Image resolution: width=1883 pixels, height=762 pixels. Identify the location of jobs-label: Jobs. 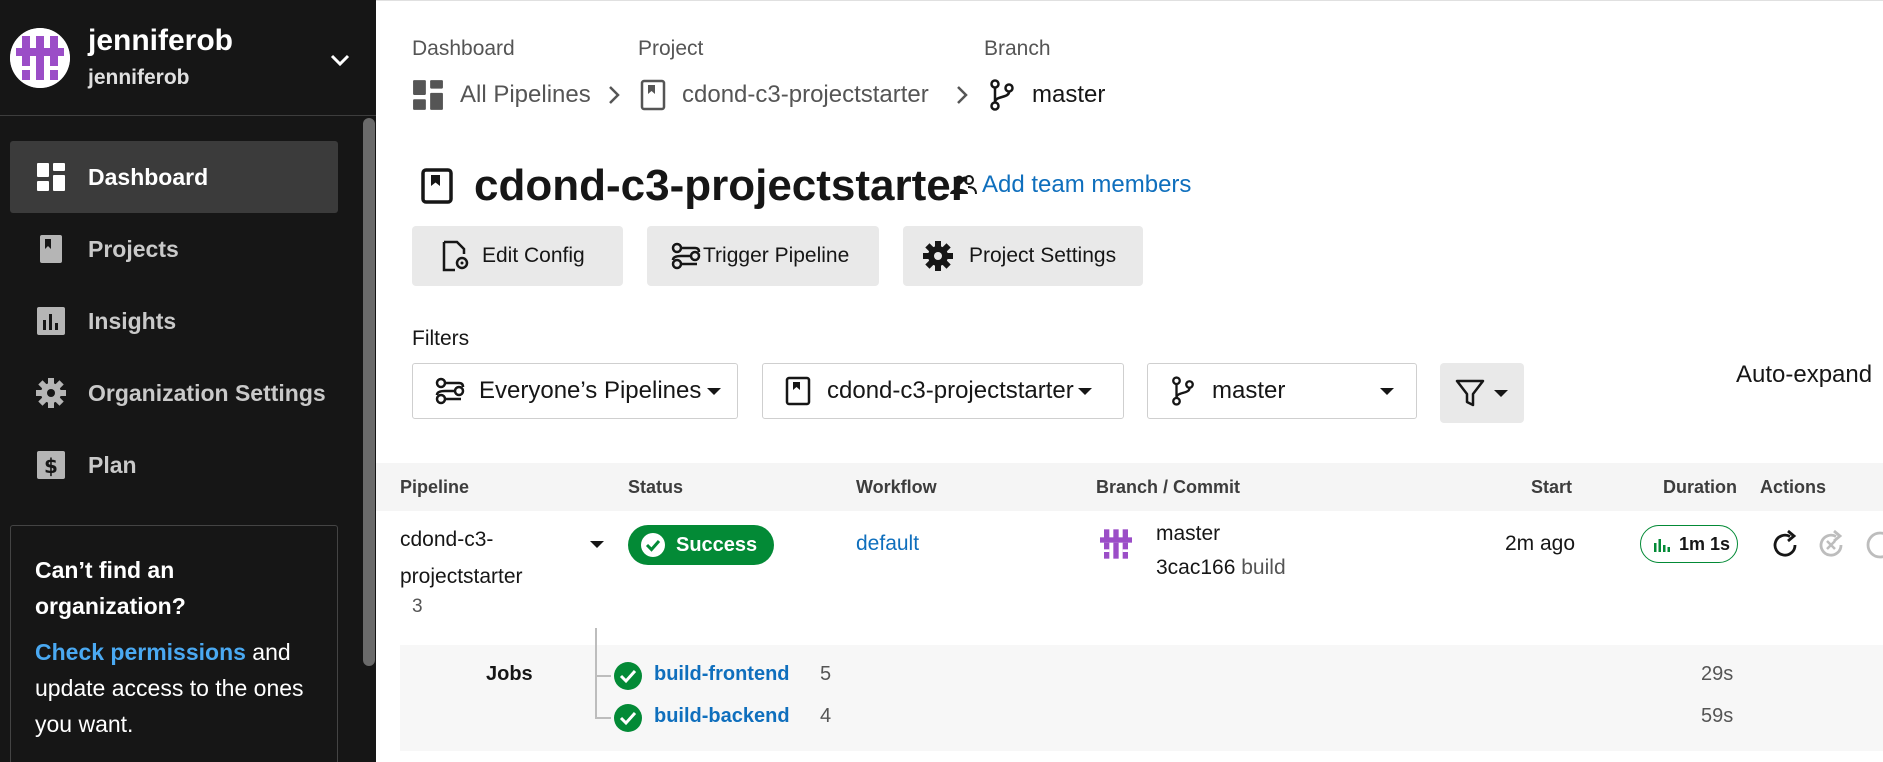
(509, 674).